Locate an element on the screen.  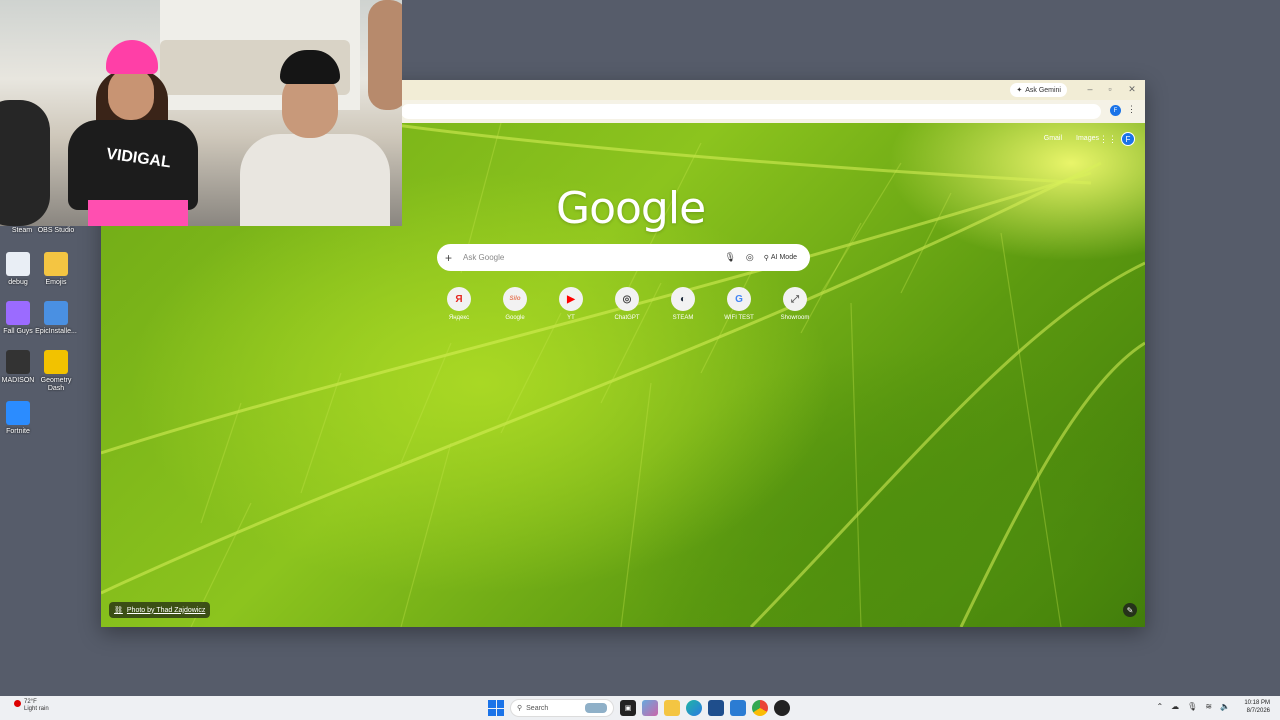
search-input: Ask Google is located at coordinates (591, 257).